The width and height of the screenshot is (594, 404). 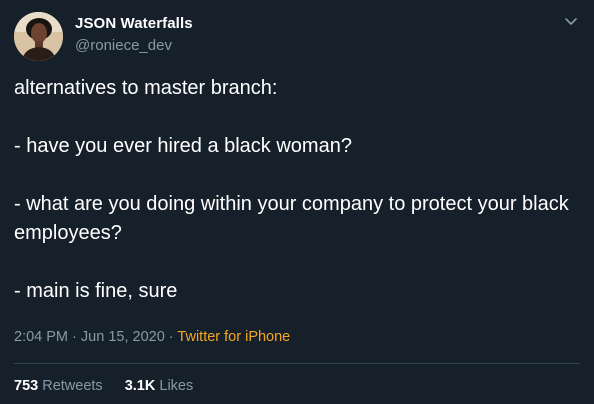 What do you see at coordinates (134, 23) in the screenshot?
I see `author-display-name: JSON Waterfalls` at bounding box center [134, 23].